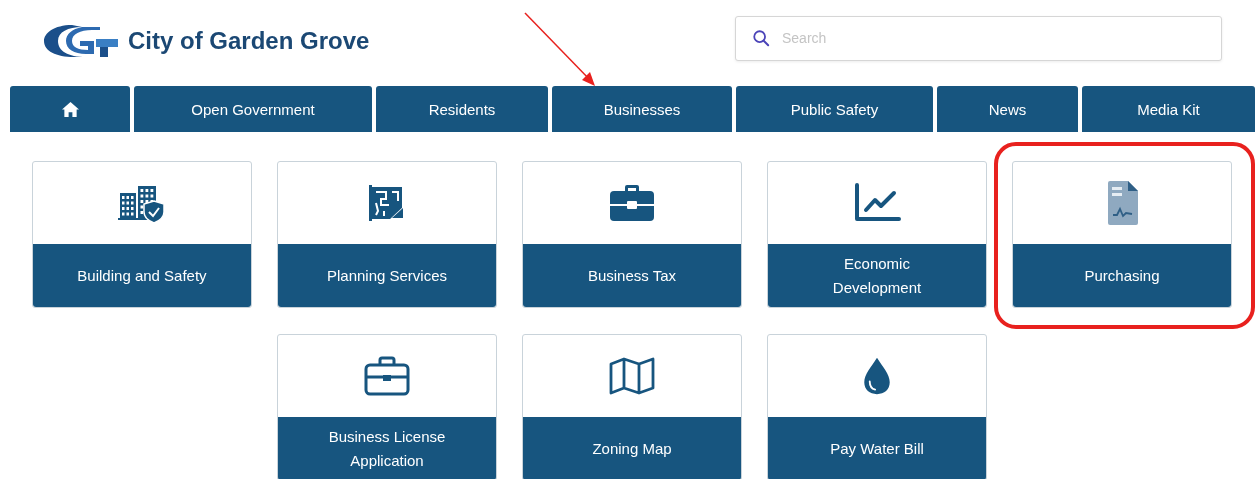 The height and width of the screenshot is (479, 1255). What do you see at coordinates (877, 203) in the screenshot?
I see `line-chart-icon` at bounding box center [877, 203].